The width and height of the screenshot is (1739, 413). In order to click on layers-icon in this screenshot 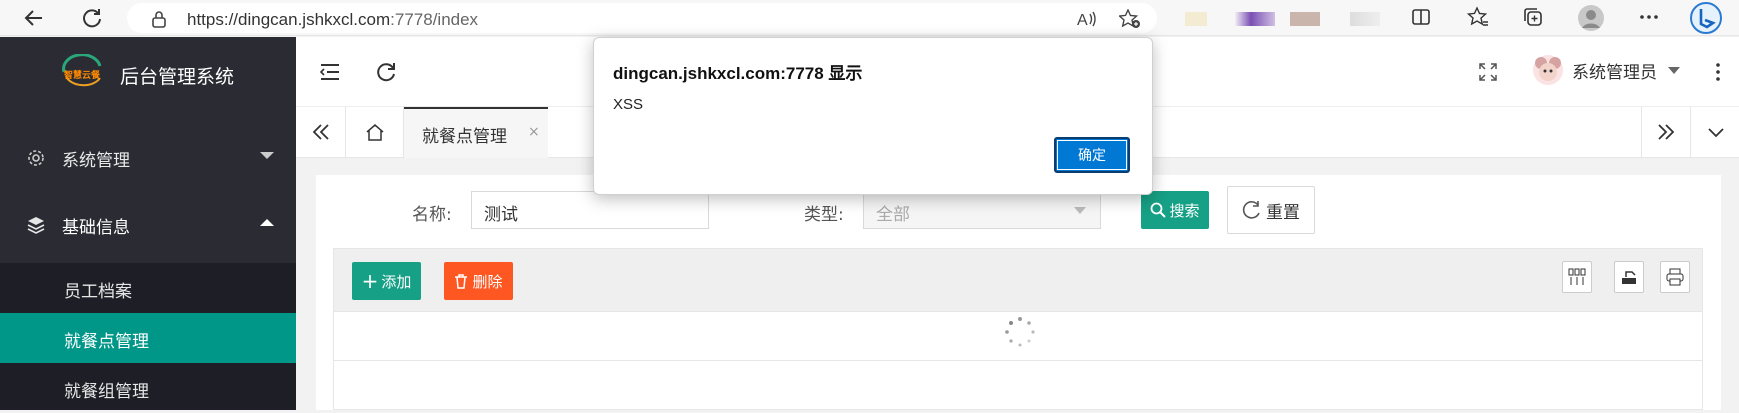, I will do `click(36, 225)`.